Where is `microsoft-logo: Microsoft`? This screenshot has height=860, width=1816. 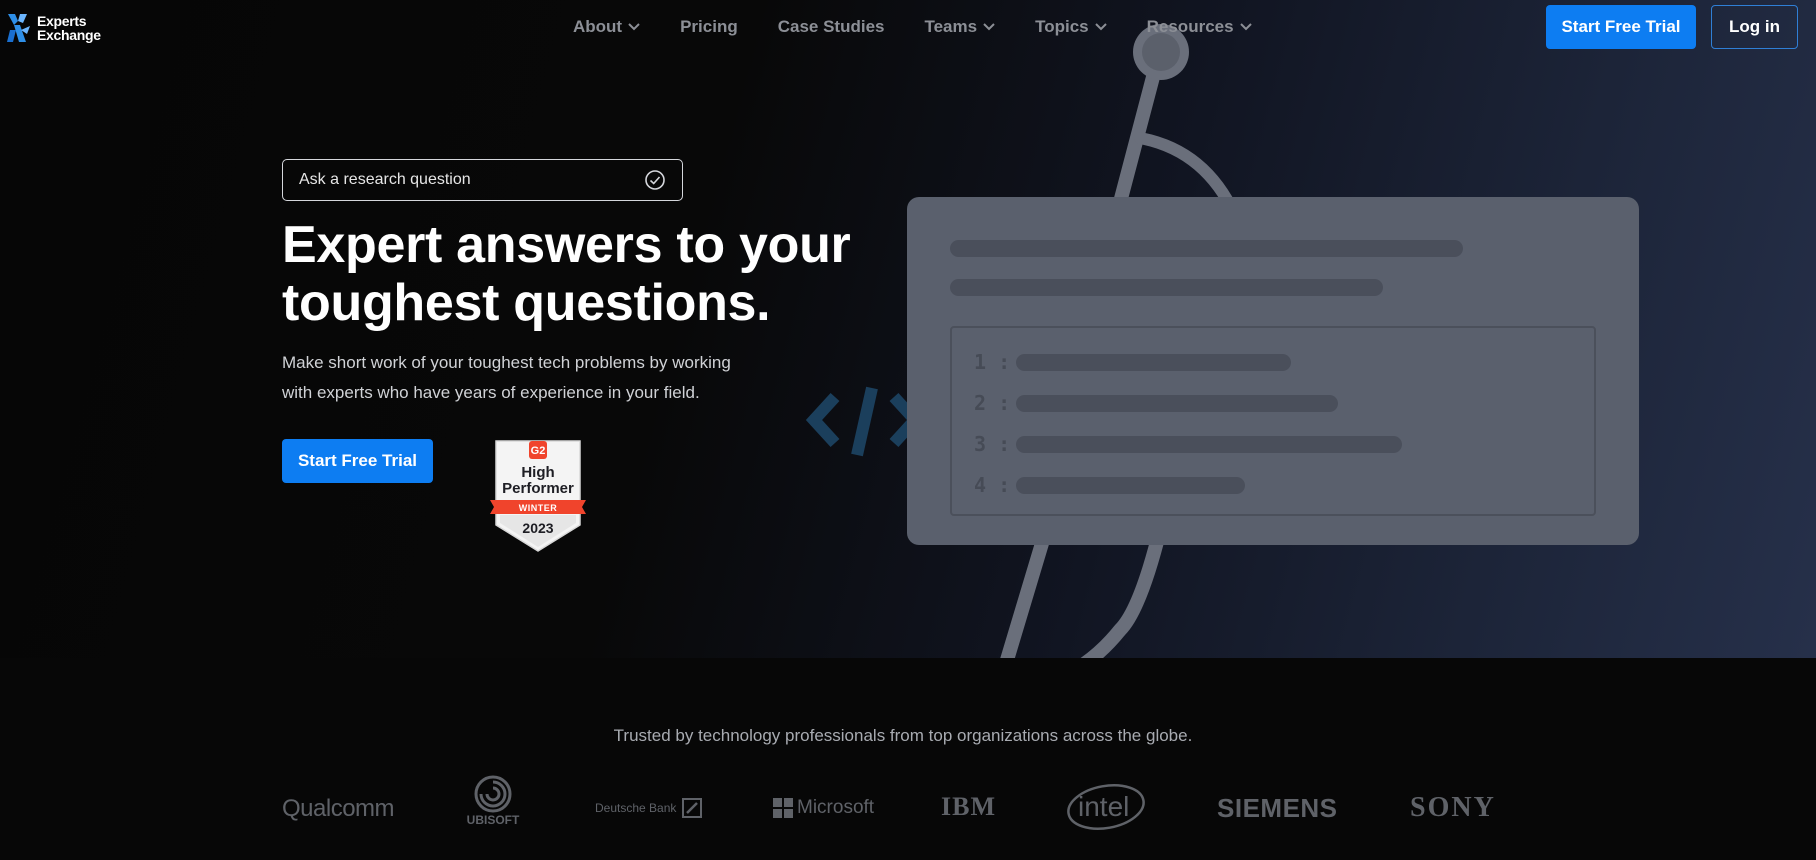
microsoft-logo: Microsoft is located at coordinates (823, 808).